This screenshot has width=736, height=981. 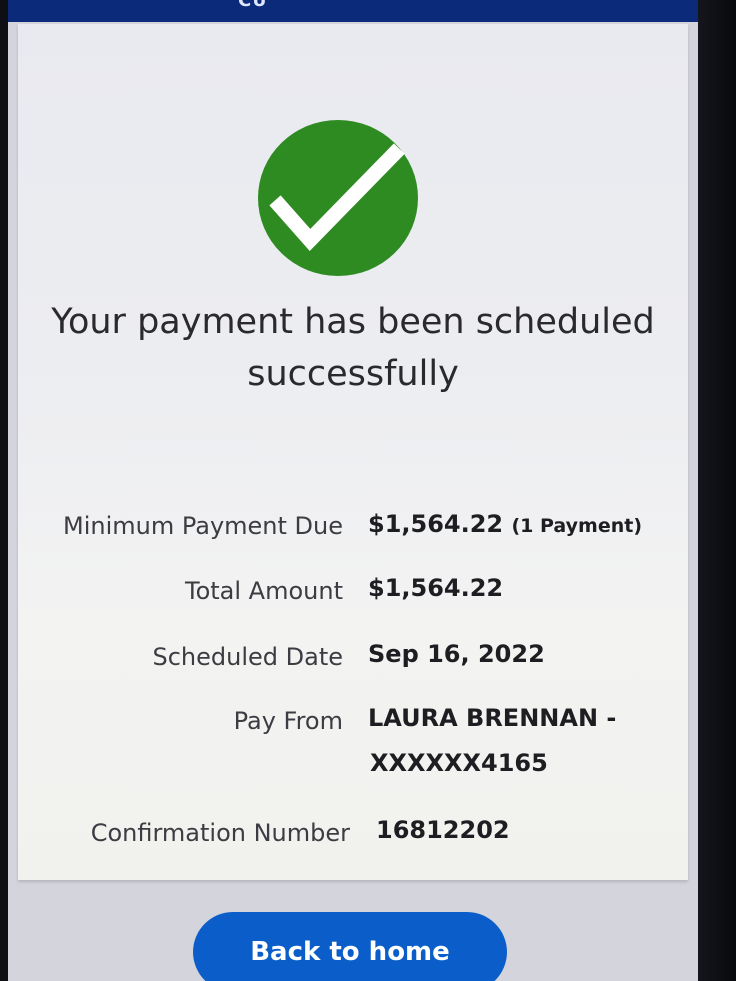 I want to click on pay-from-account-number: XXXXXX4165, so click(x=459, y=763).